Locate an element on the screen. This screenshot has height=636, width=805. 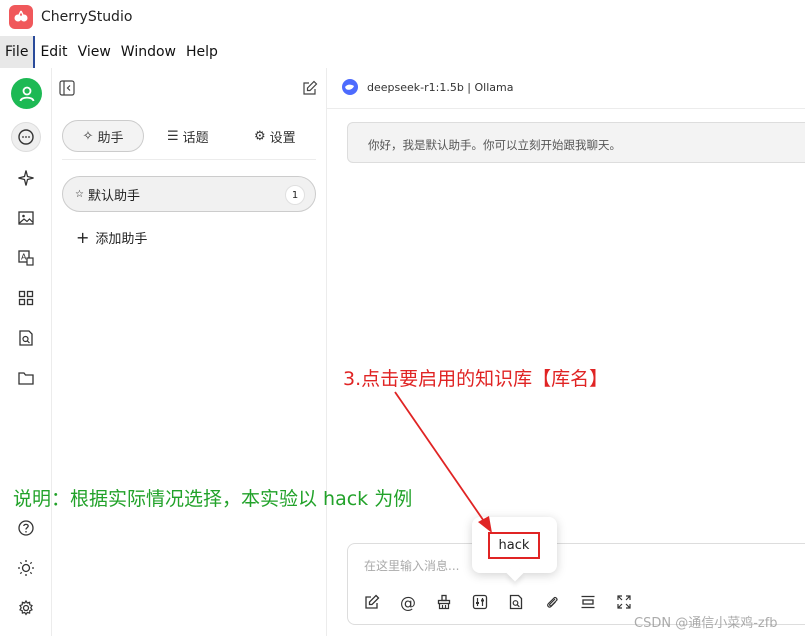
assistant-item-default: ☆ 默认助手 1 is located at coordinates (189, 194).